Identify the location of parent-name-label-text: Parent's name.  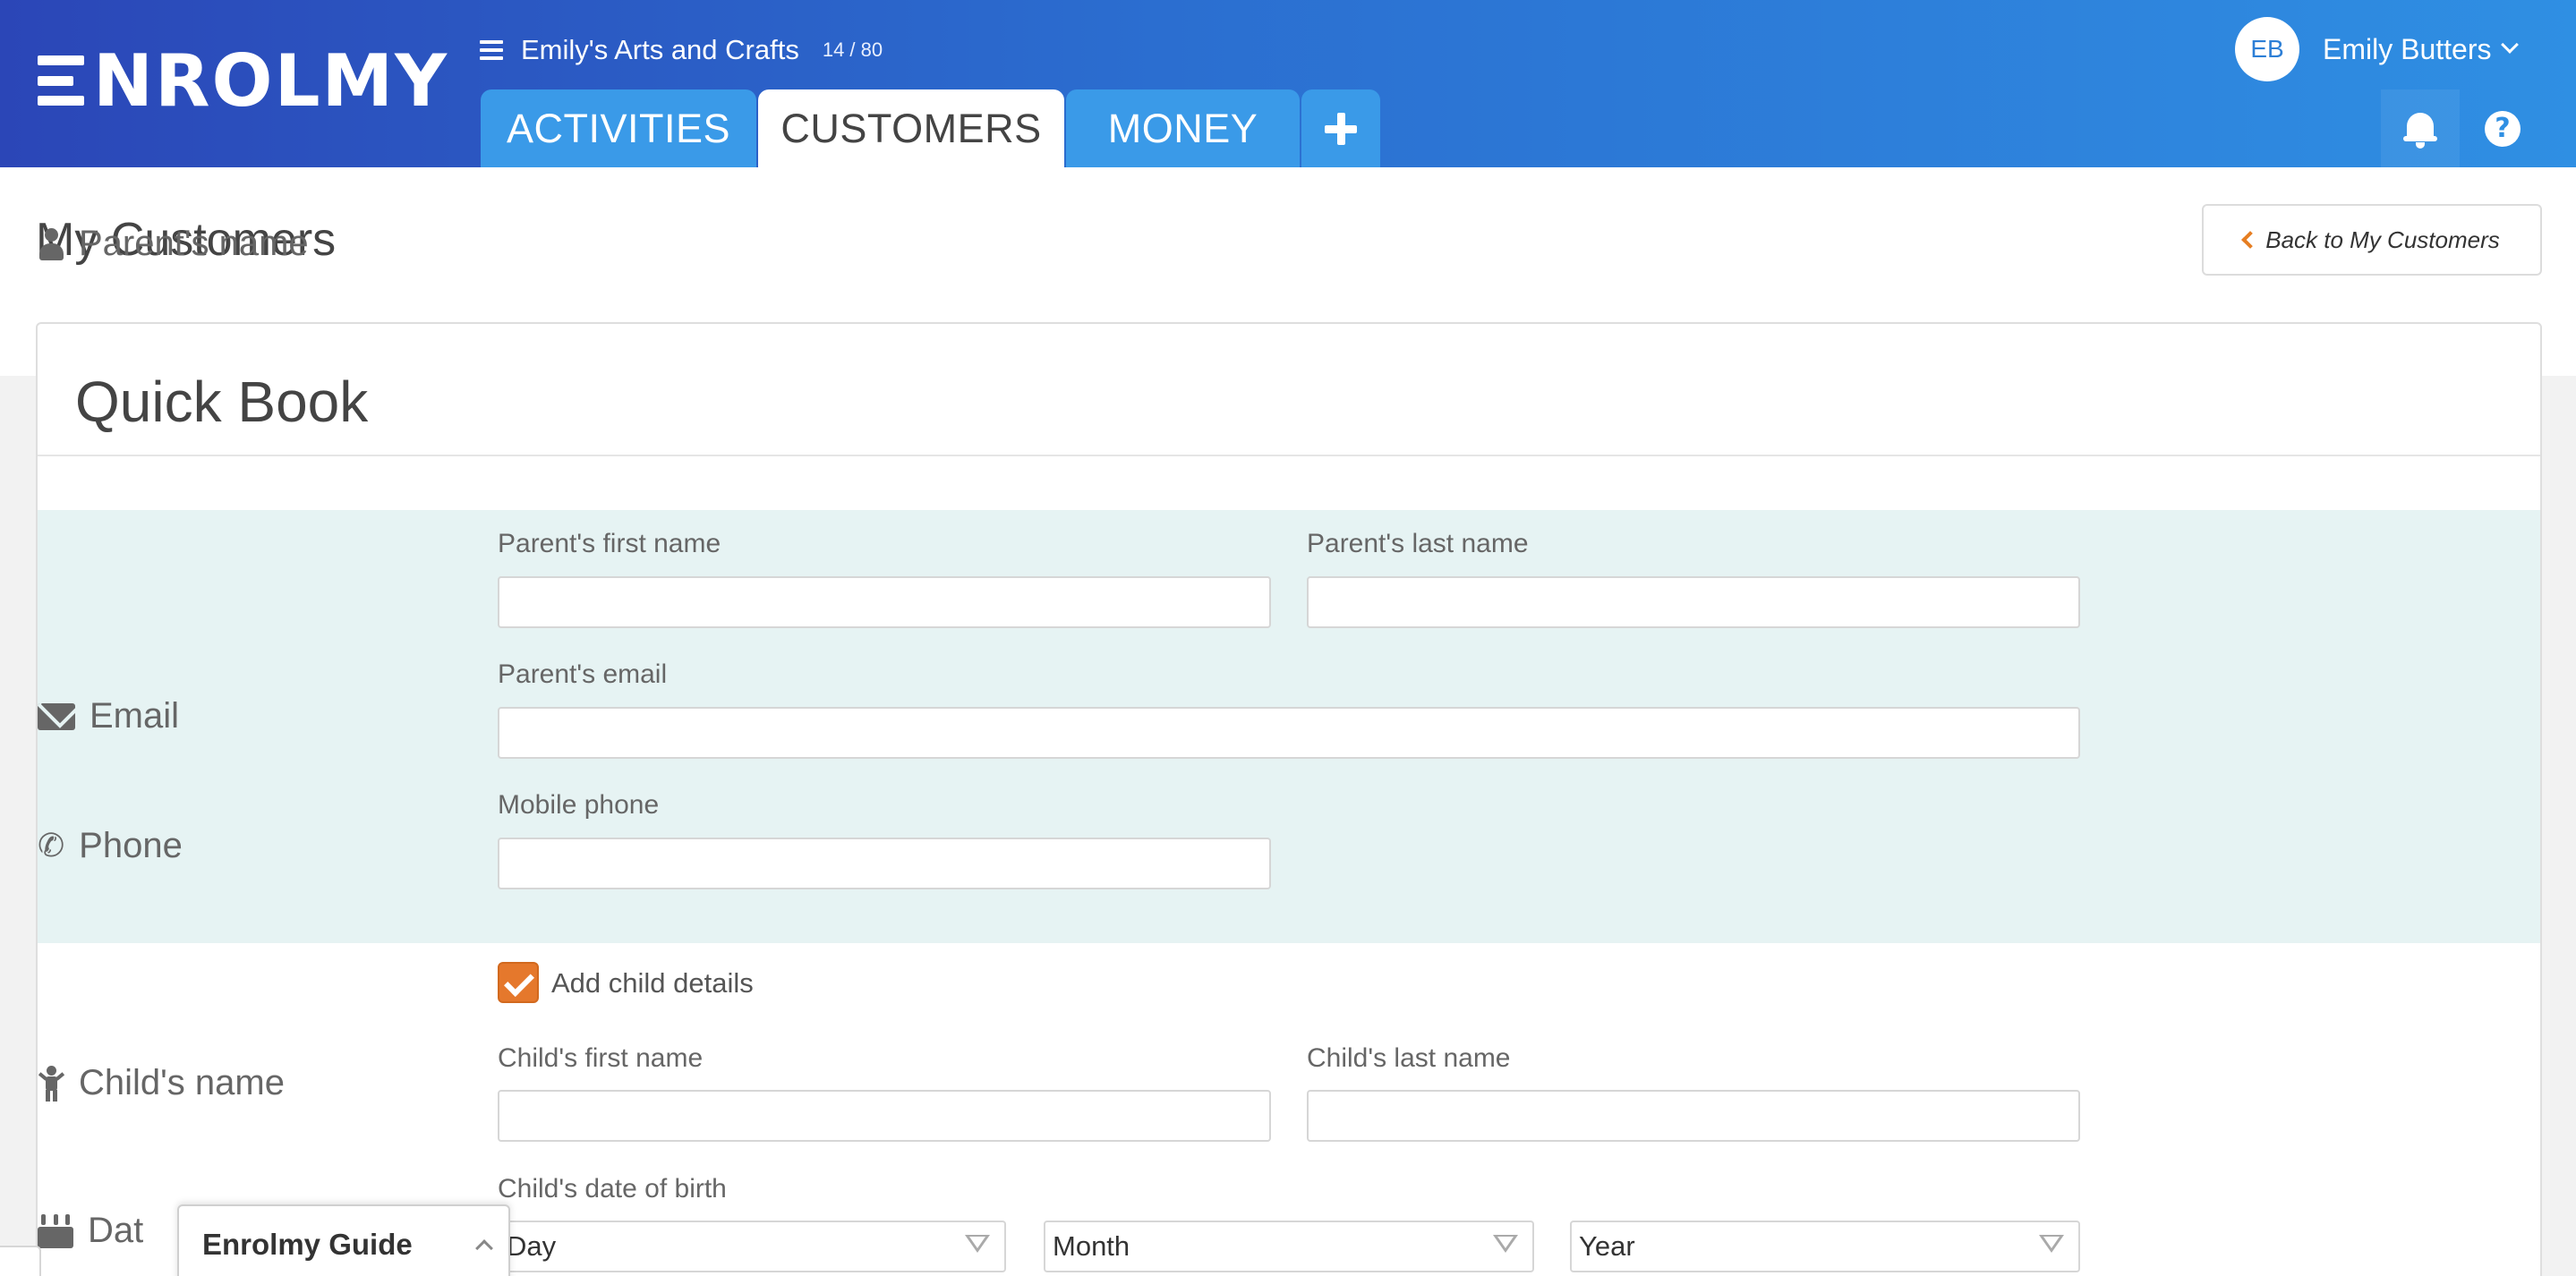
(194, 244).